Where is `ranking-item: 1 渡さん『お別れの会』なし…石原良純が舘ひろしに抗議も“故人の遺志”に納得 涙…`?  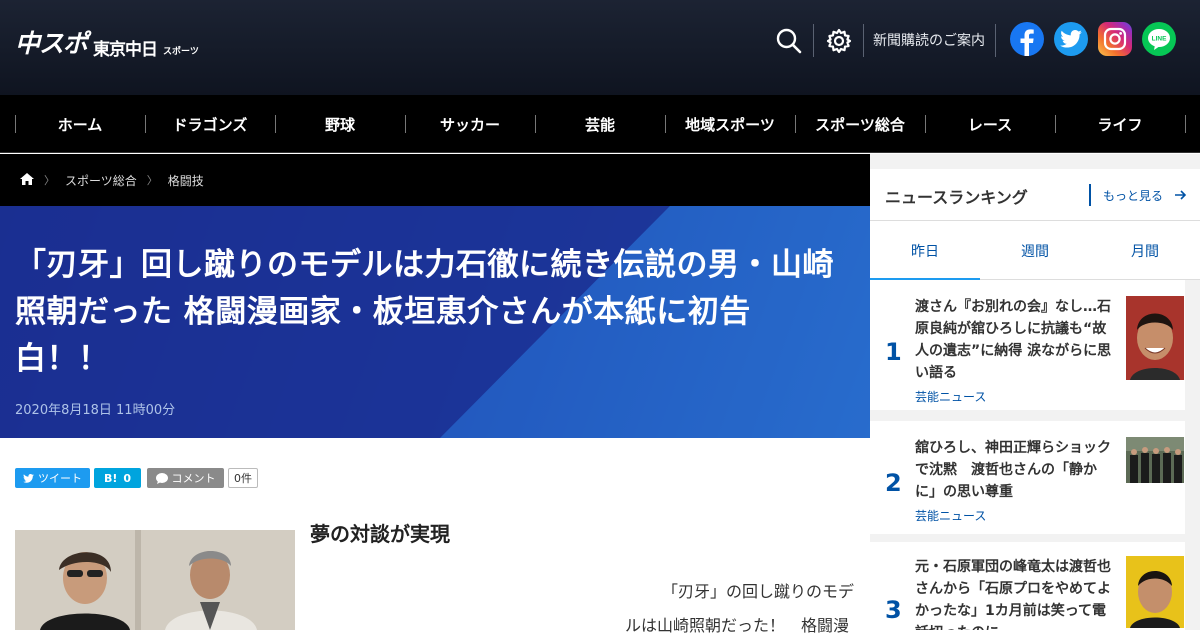 ranking-item: 1 渡さん『お別れの会』なし…石原良純が舘ひろしに抗議も“故人の遺志”に納得 涙… is located at coordinates (1027, 345).